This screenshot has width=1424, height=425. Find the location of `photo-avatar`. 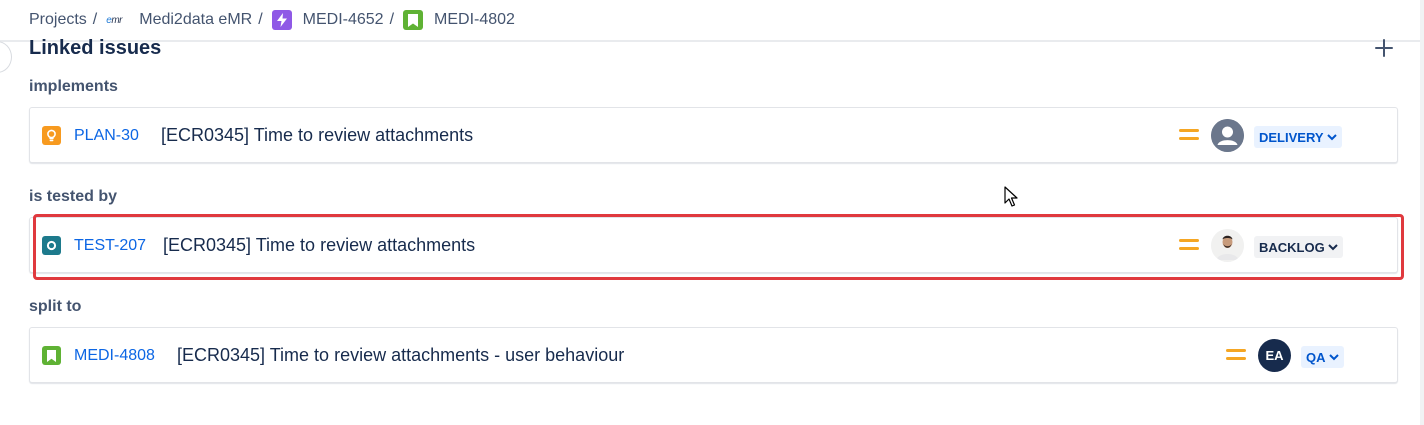

photo-avatar is located at coordinates (1227, 245).